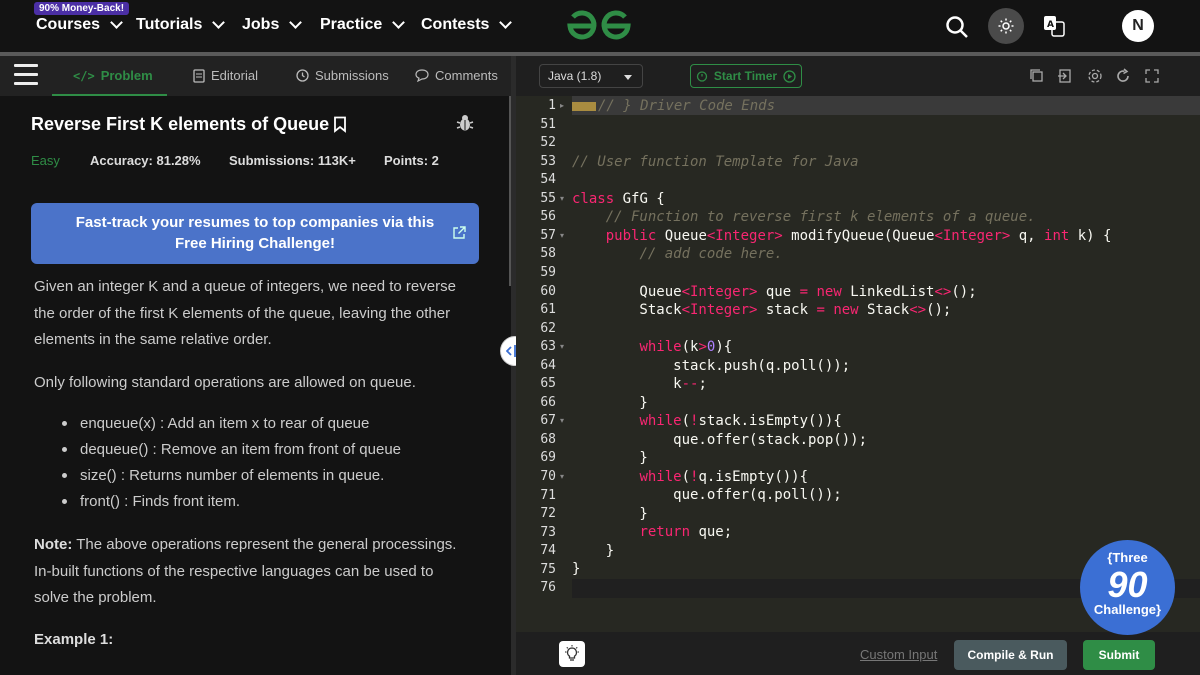  Describe the element at coordinates (272, 24) in the screenshot. I see `nav-jobs: Jobs` at that location.